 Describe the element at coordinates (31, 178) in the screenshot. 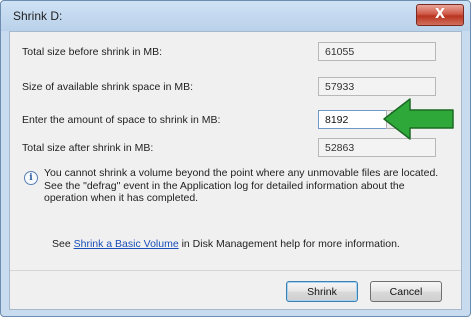

I see `info-icon: i` at that location.